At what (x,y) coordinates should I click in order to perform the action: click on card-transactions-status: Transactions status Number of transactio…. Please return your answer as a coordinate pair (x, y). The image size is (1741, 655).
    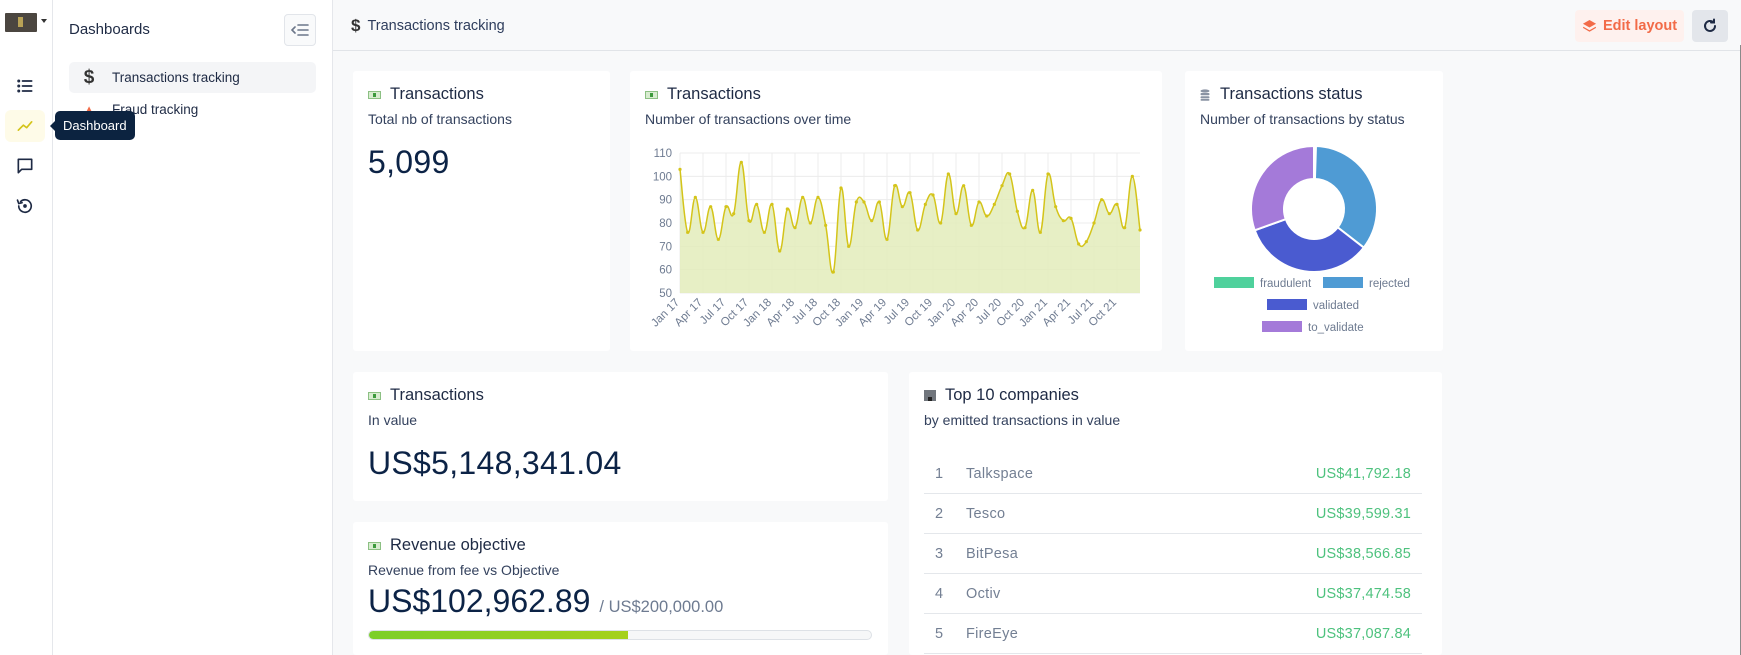
    Looking at the image, I should click on (1314, 211).